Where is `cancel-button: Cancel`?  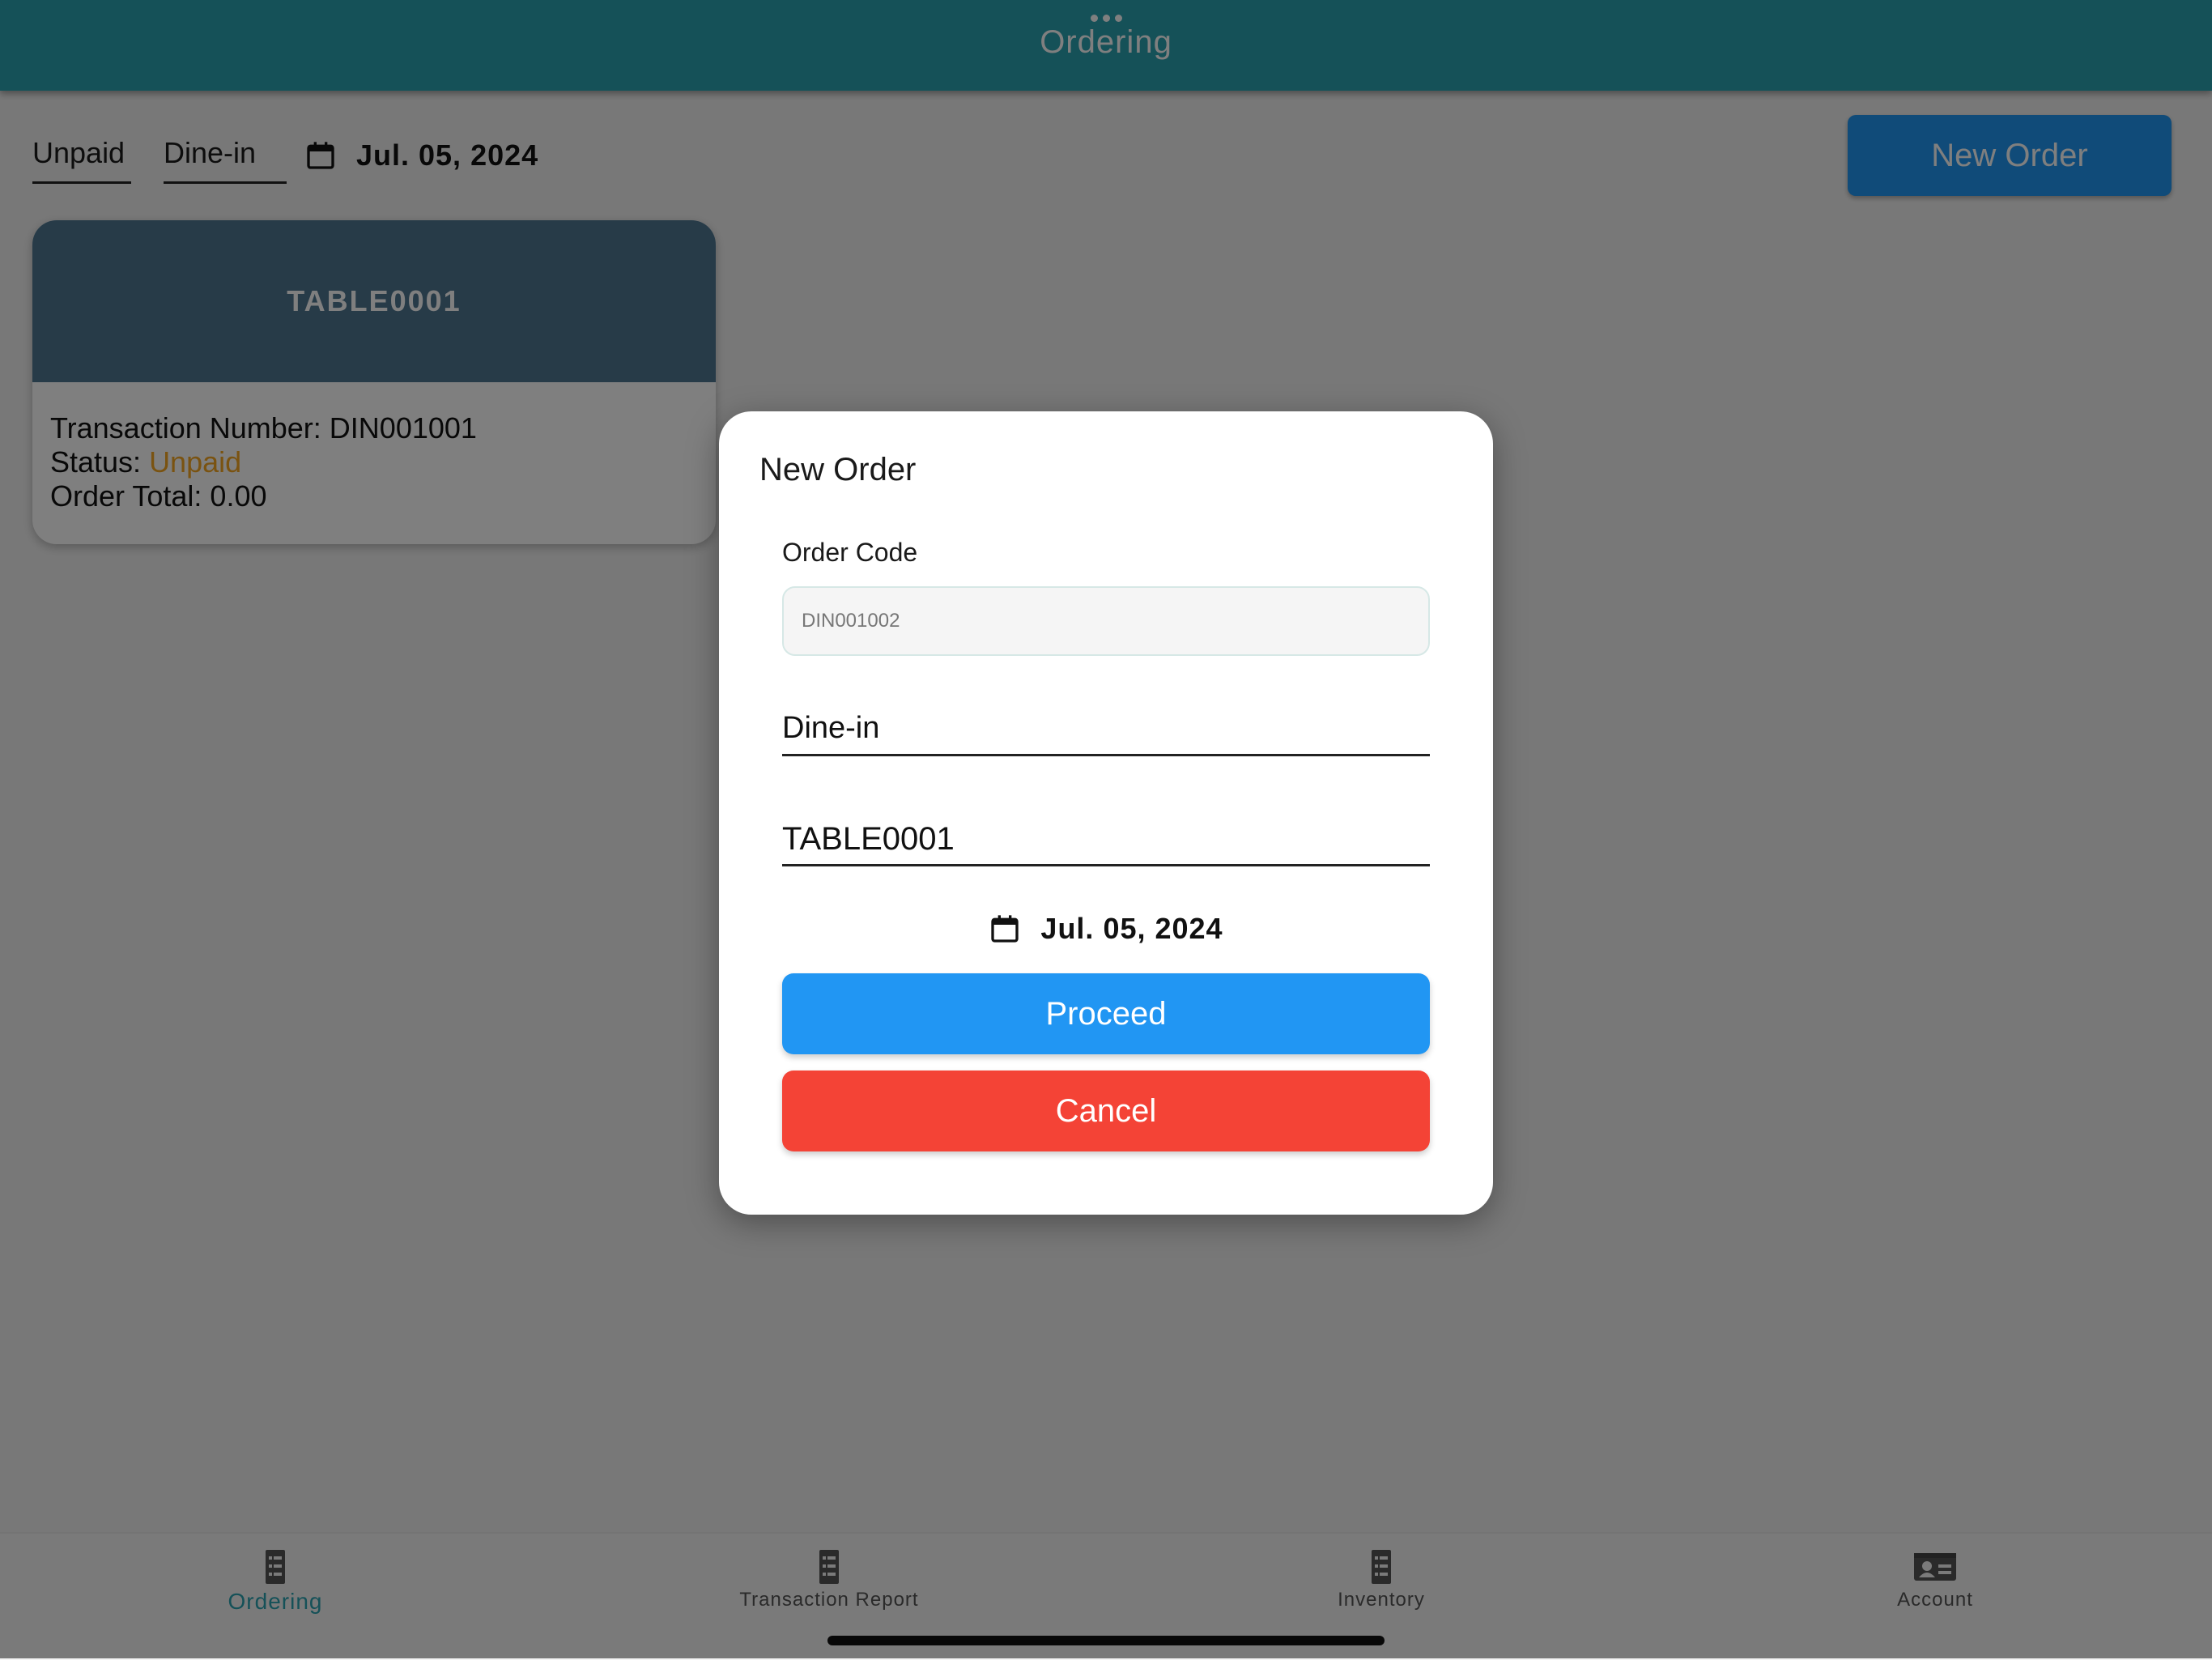 cancel-button: Cancel is located at coordinates (1106, 1111).